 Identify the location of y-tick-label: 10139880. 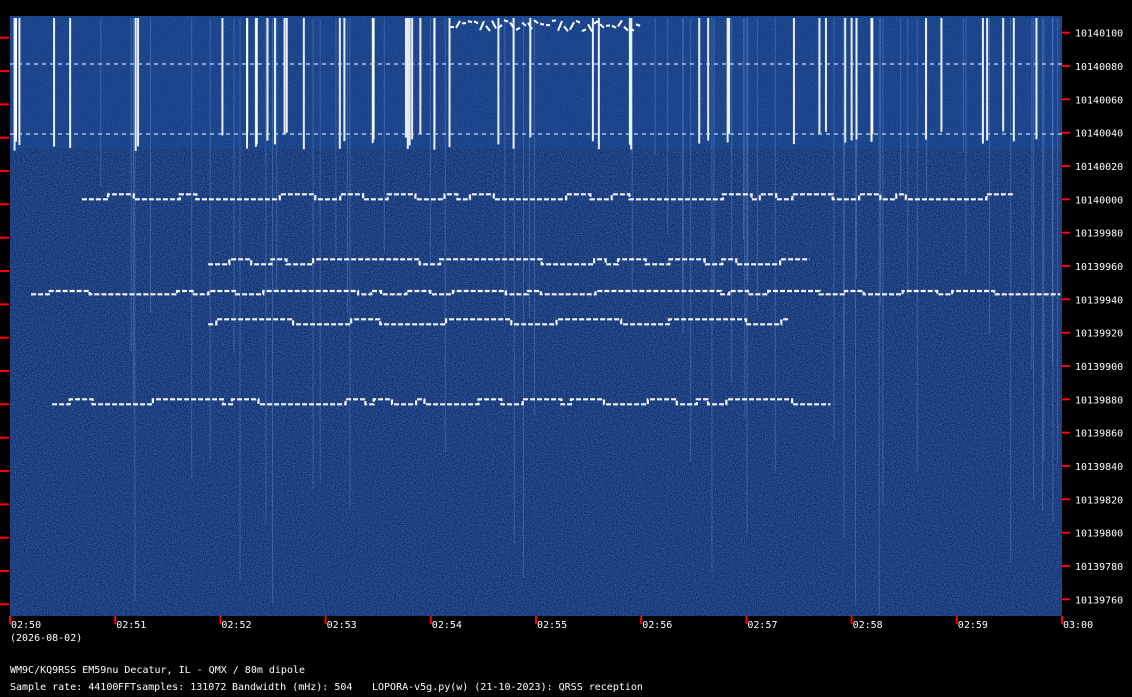
(1099, 400).